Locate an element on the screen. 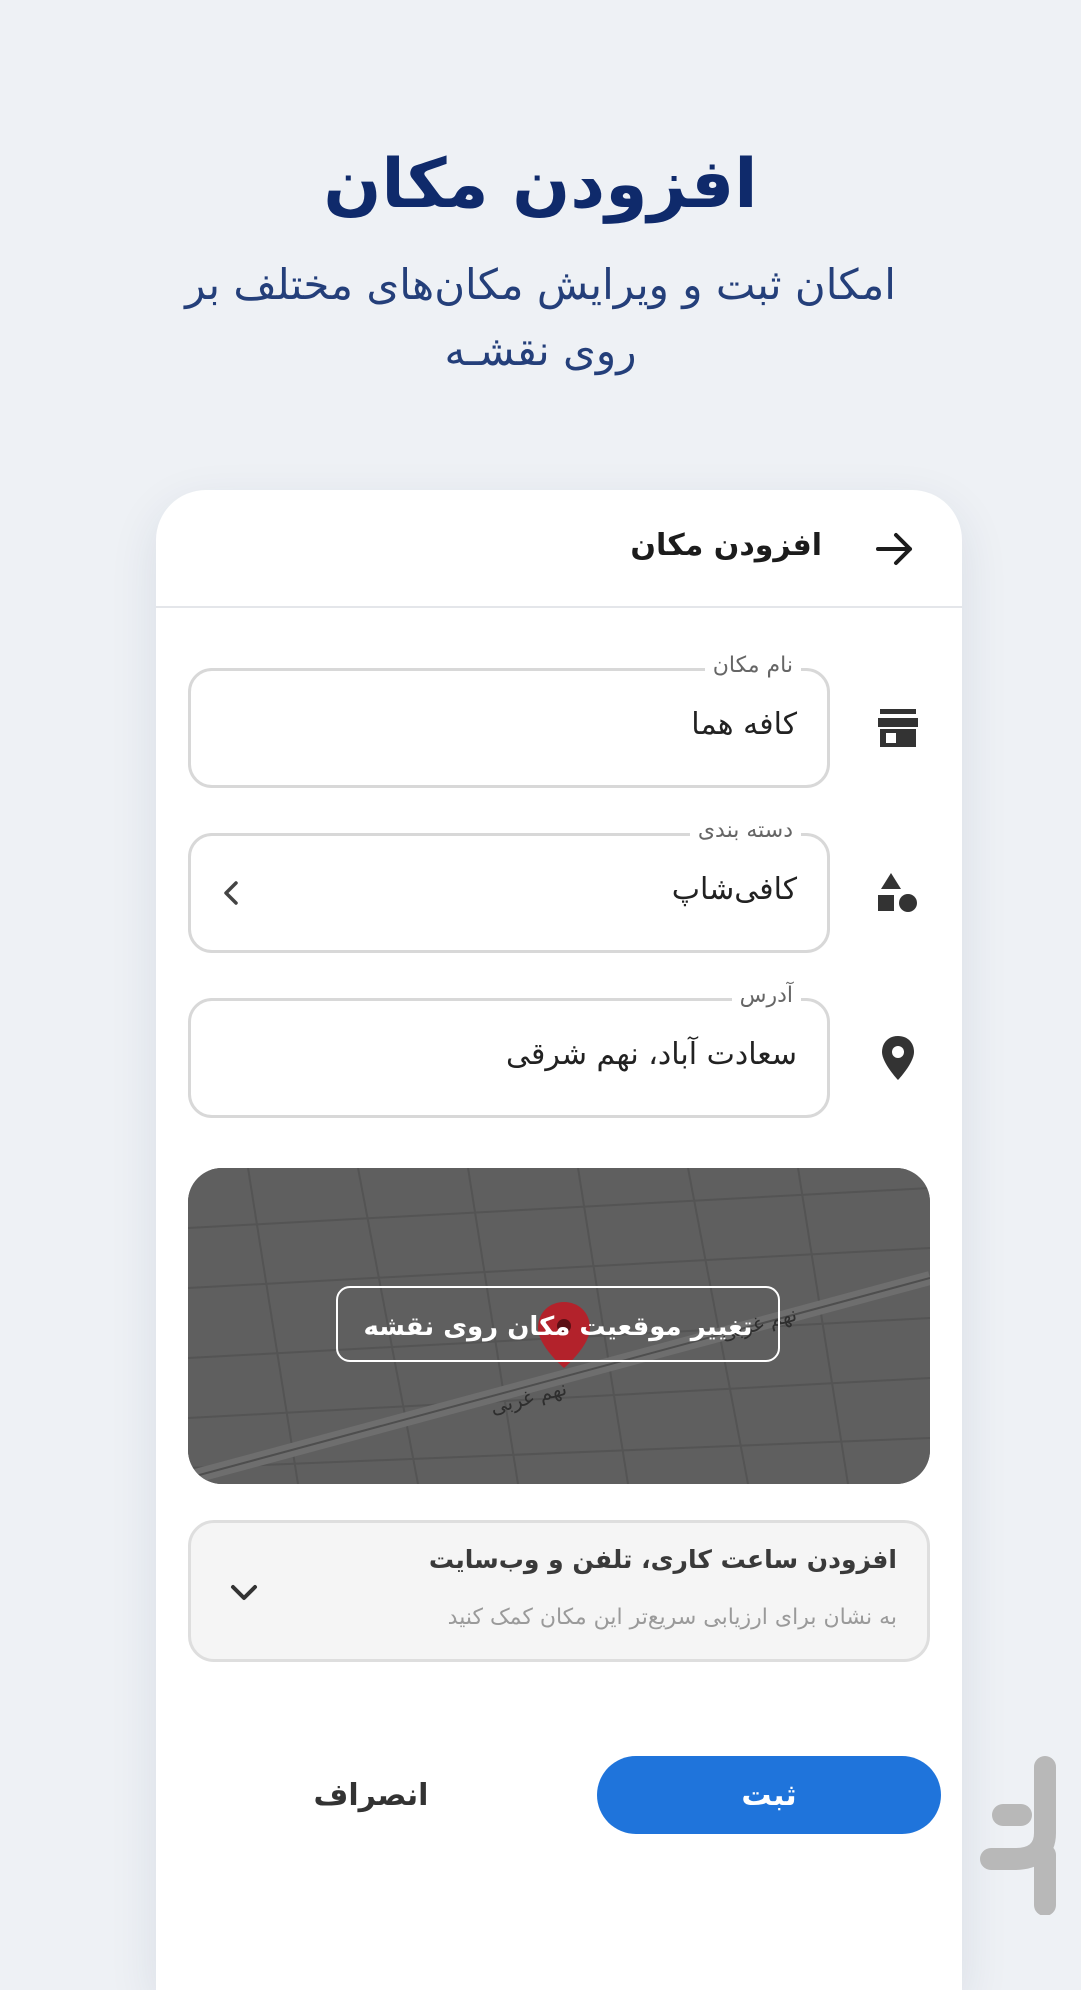  address-label: آدرس is located at coordinates (766, 995).